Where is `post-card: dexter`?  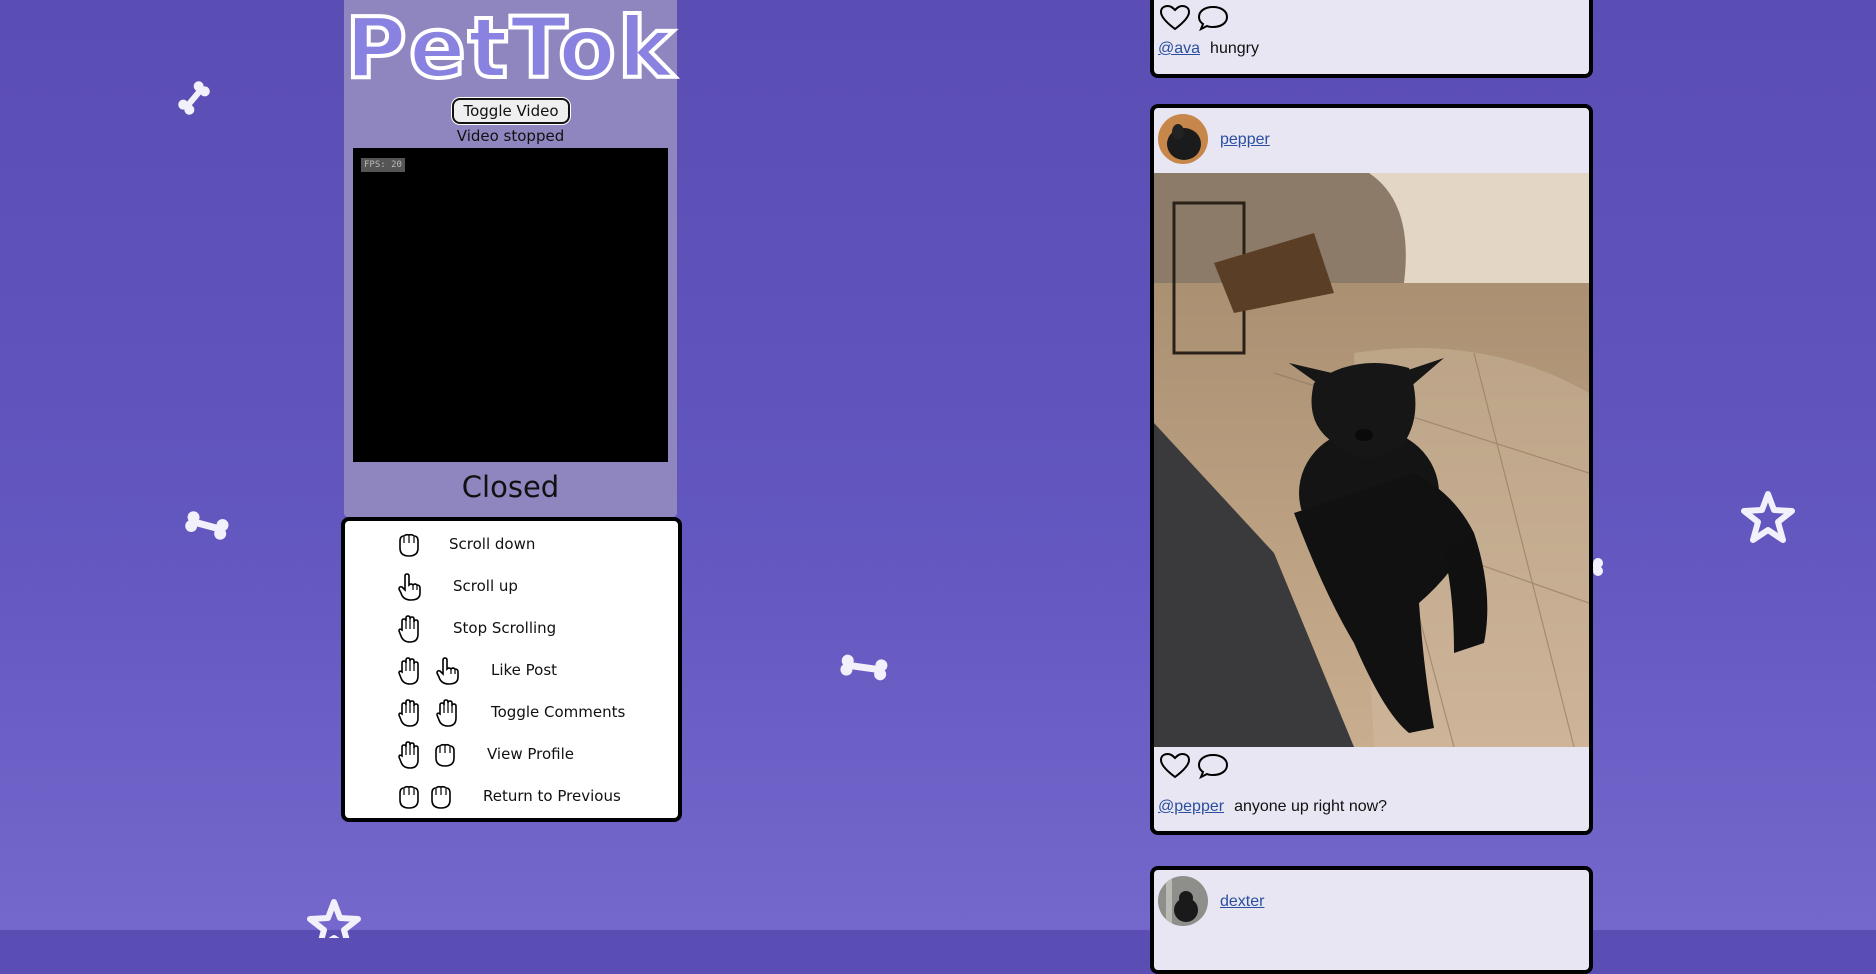
post-card: dexter is located at coordinates (1371, 920).